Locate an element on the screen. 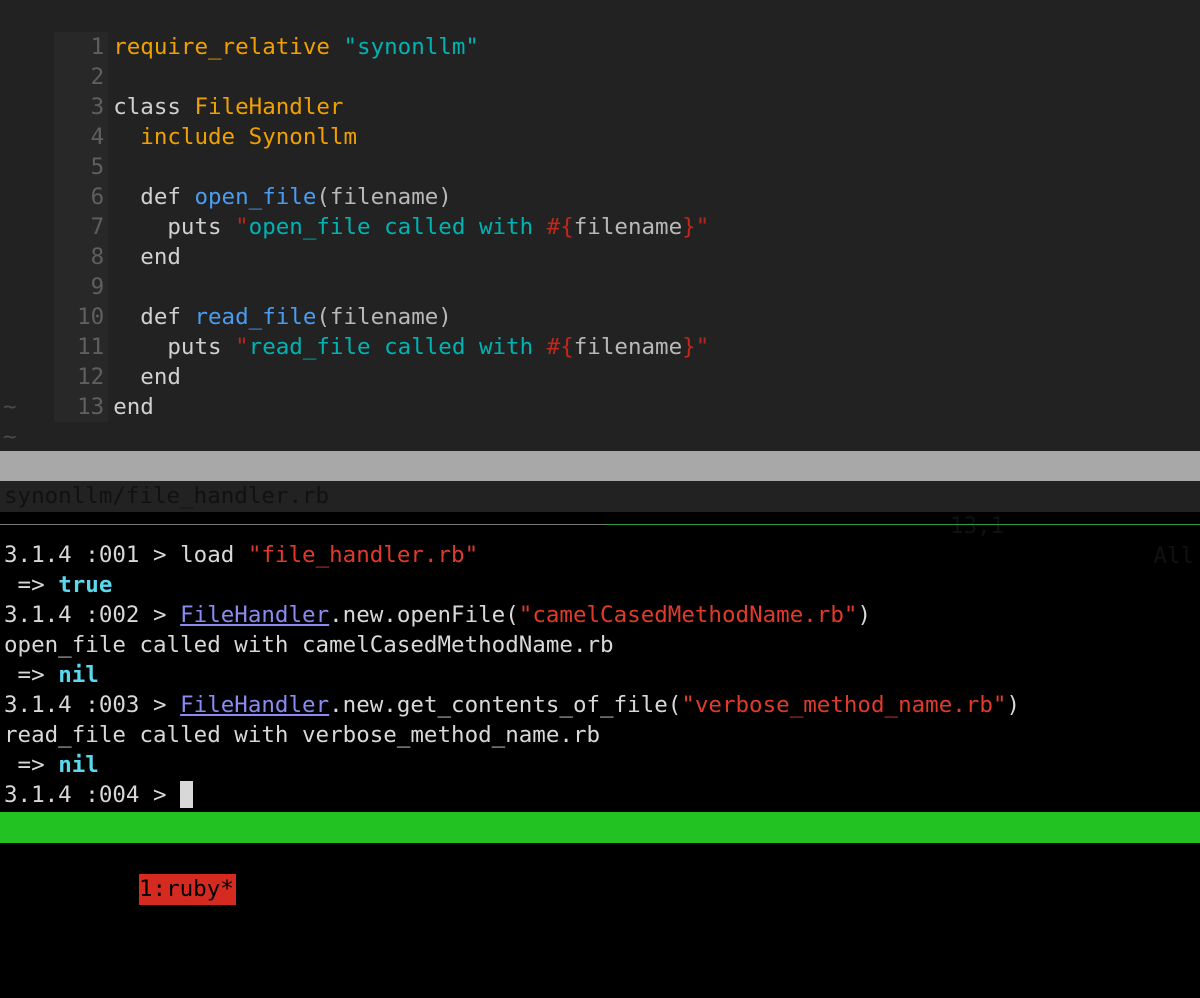 This screenshot has width=1200, height=998. terminal-line: => true is located at coordinates (58, 585).